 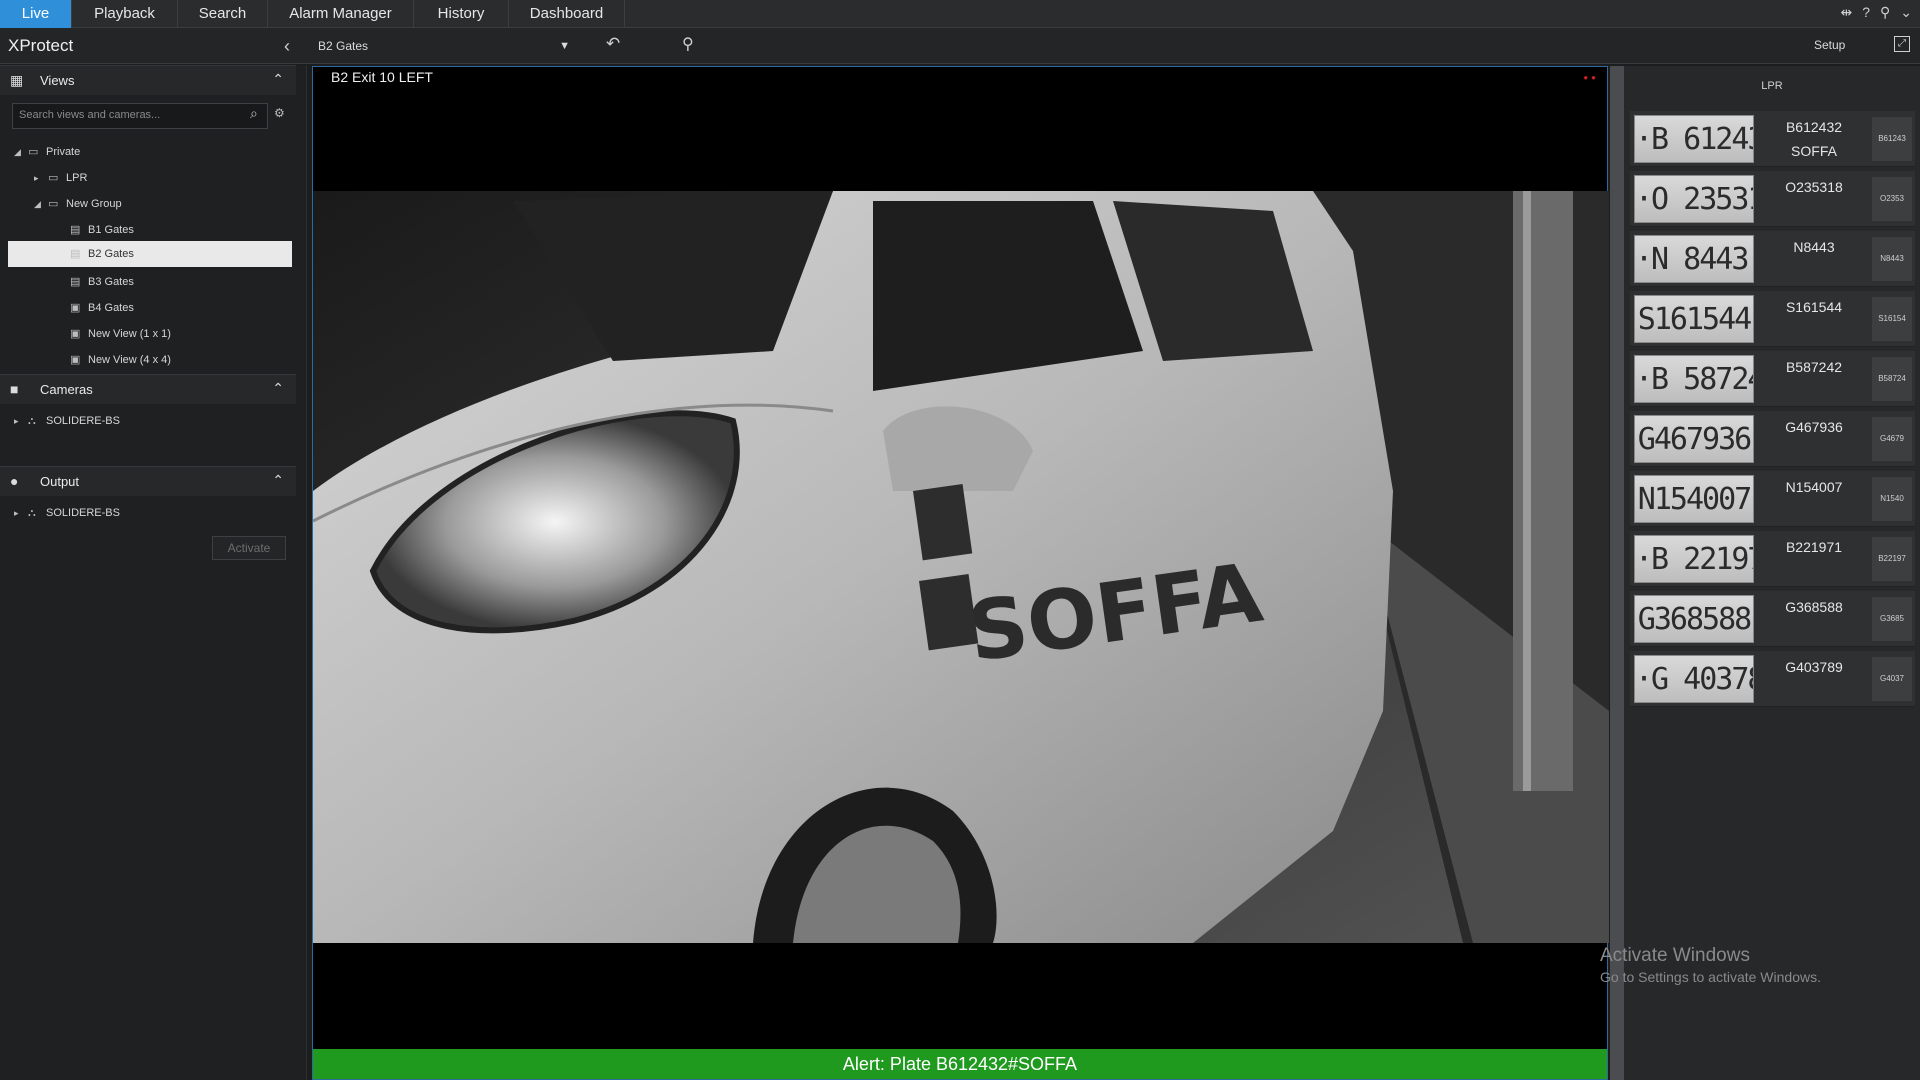 What do you see at coordinates (1902, 44) in the screenshot?
I see `maximize-icon: ⤢` at bounding box center [1902, 44].